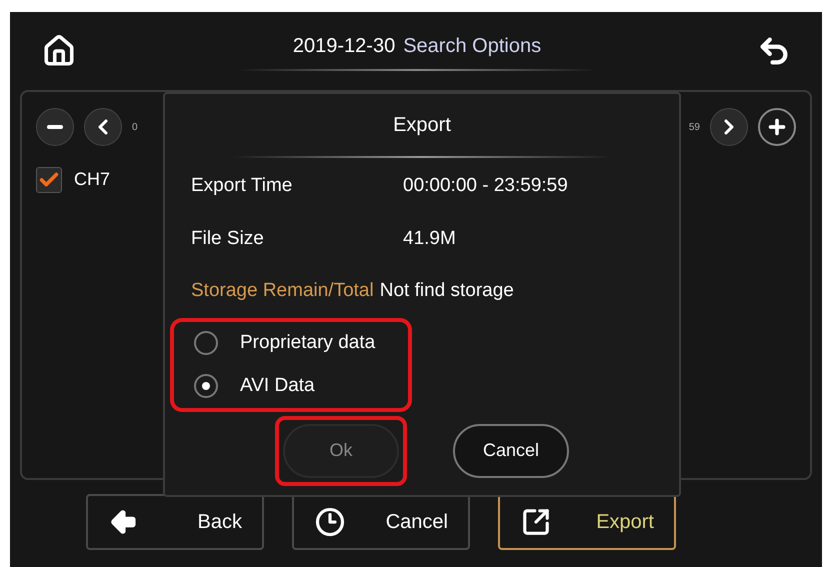 This screenshot has height=567, width=826. I want to click on plus-icon, so click(777, 127).